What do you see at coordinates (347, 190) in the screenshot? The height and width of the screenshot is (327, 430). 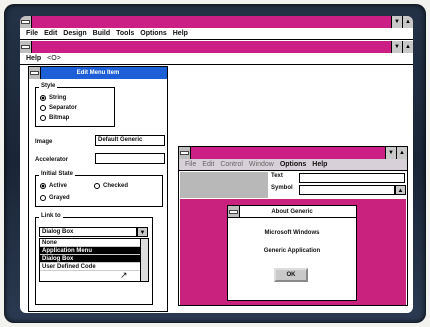 I see `symbol-field` at bounding box center [347, 190].